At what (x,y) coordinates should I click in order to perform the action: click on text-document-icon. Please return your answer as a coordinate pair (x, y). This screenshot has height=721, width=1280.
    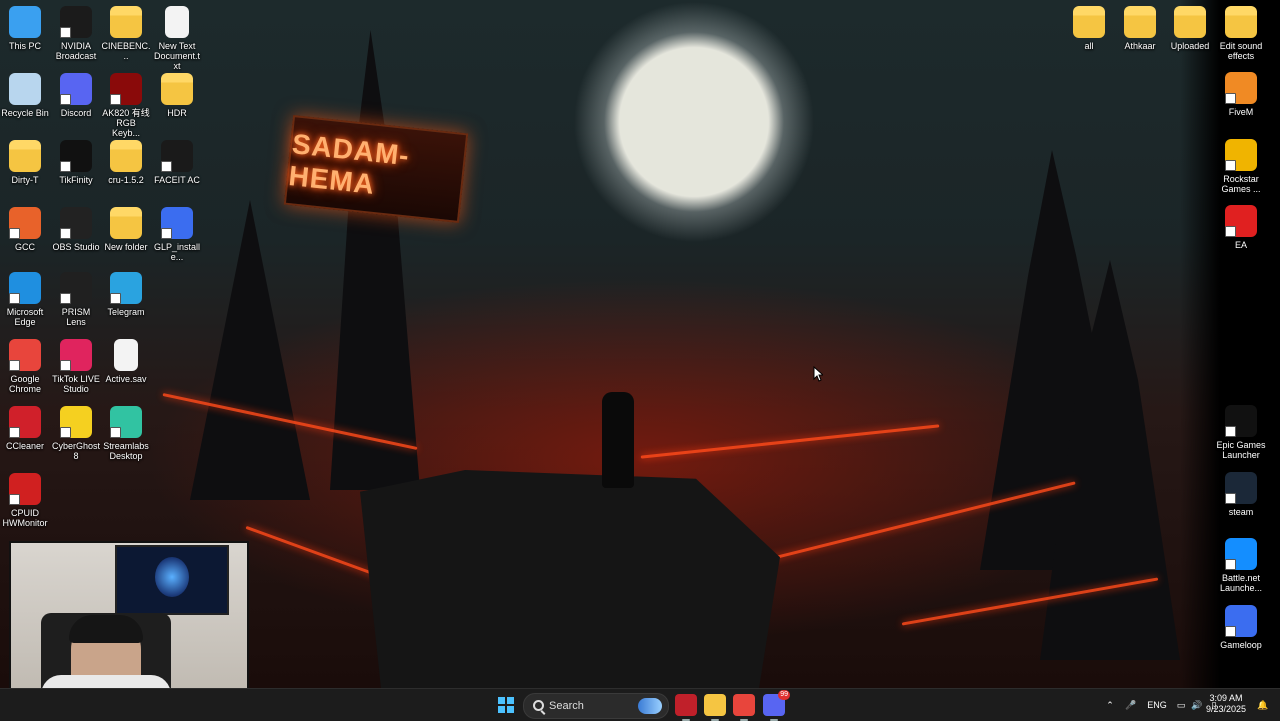
    Looking at the image, I should click on (177, 22).